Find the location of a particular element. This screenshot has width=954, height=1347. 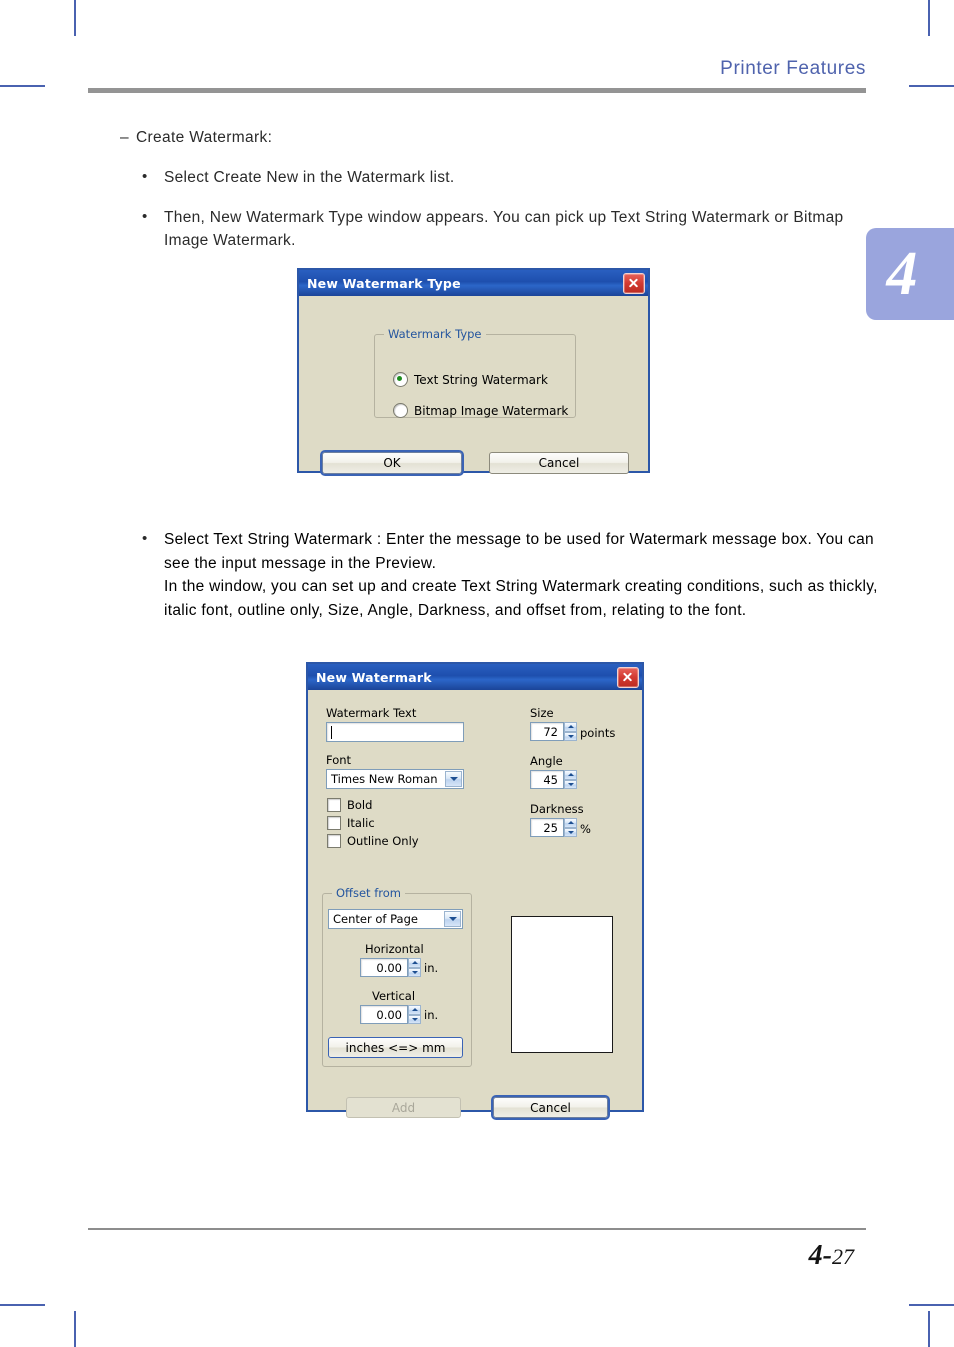

dialog2-titlebar: New Watermark is located at coordinates (475, 677).